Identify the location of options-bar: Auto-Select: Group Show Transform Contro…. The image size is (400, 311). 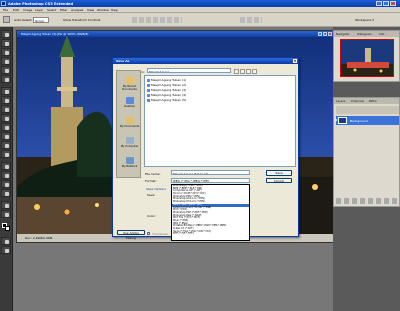
(200, 20).